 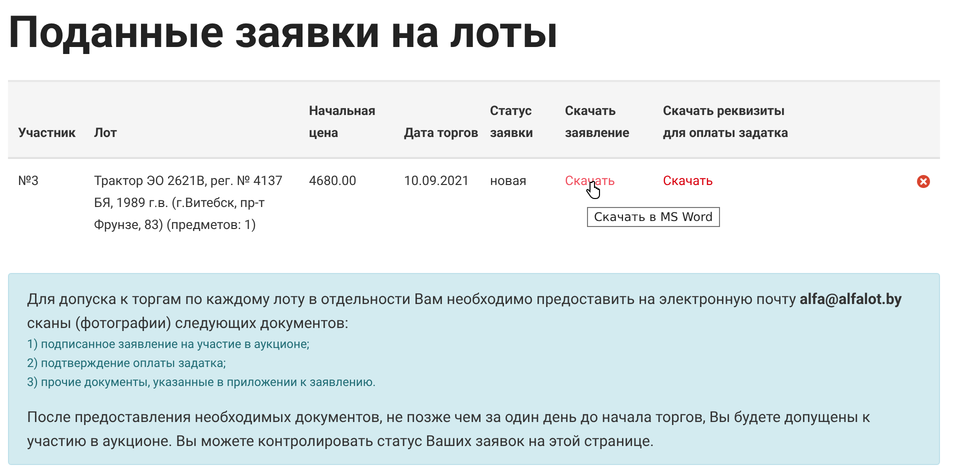 What do you see at coordinates (597, 123) in the screenshot?
I see `column-header: Скачать заявление` at bounding box center [597, 123].